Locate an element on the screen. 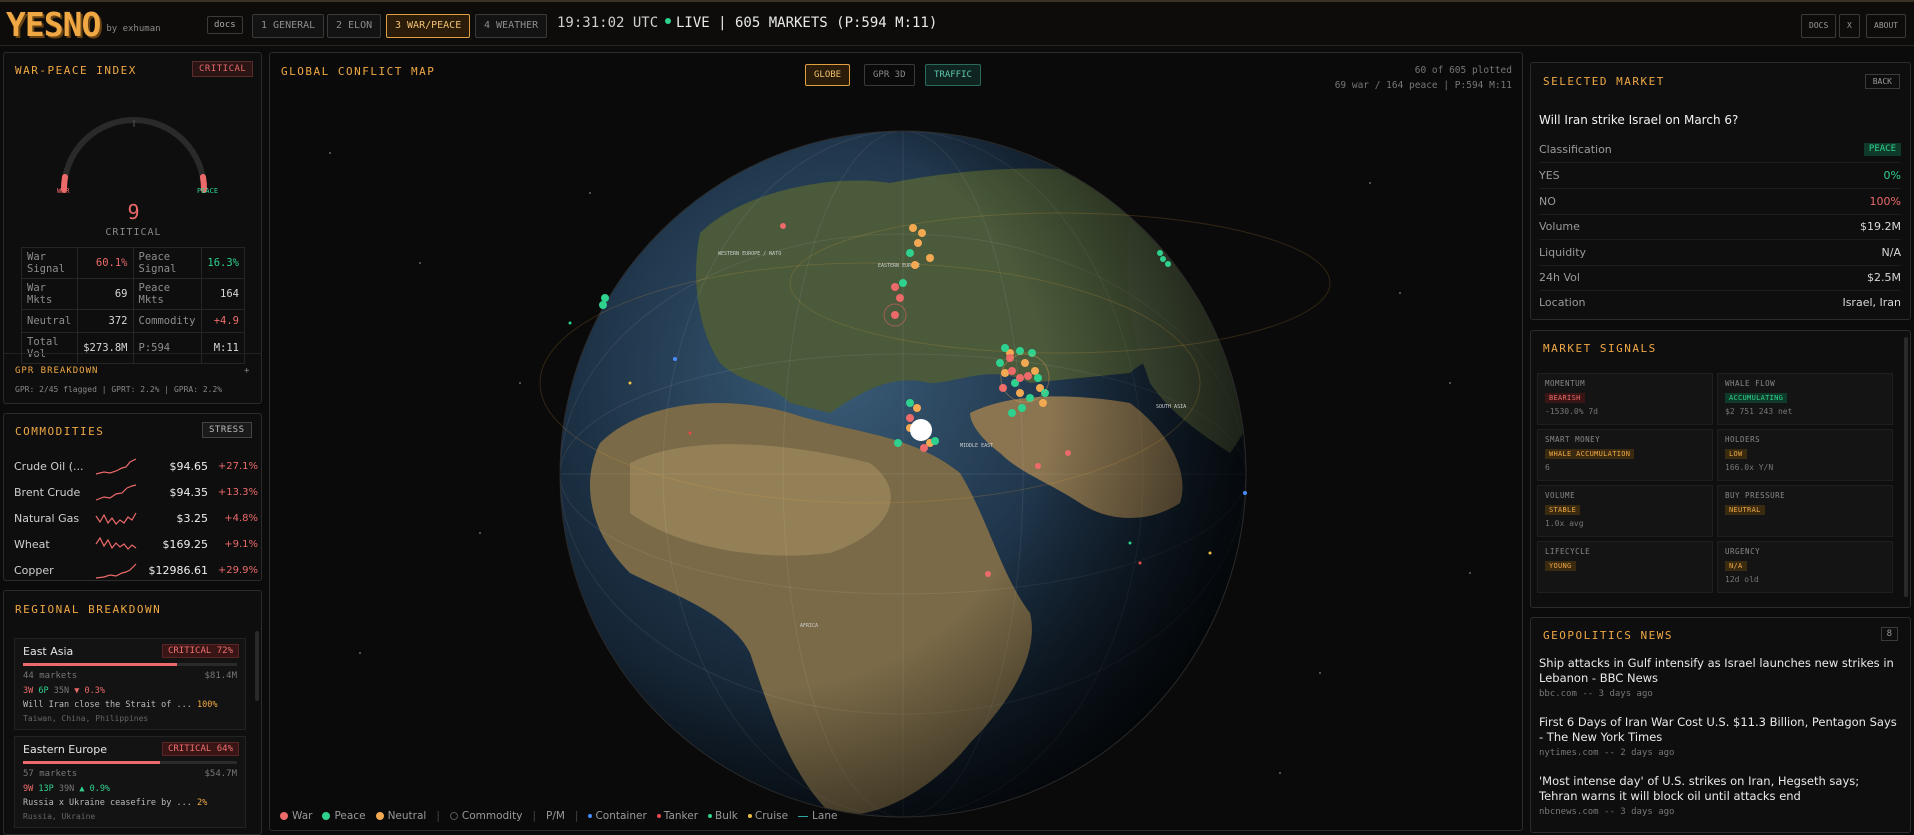 The width and height of the screenshot is (1914, 835). docs-button: DOCS is located at coordinates (1819, 26).